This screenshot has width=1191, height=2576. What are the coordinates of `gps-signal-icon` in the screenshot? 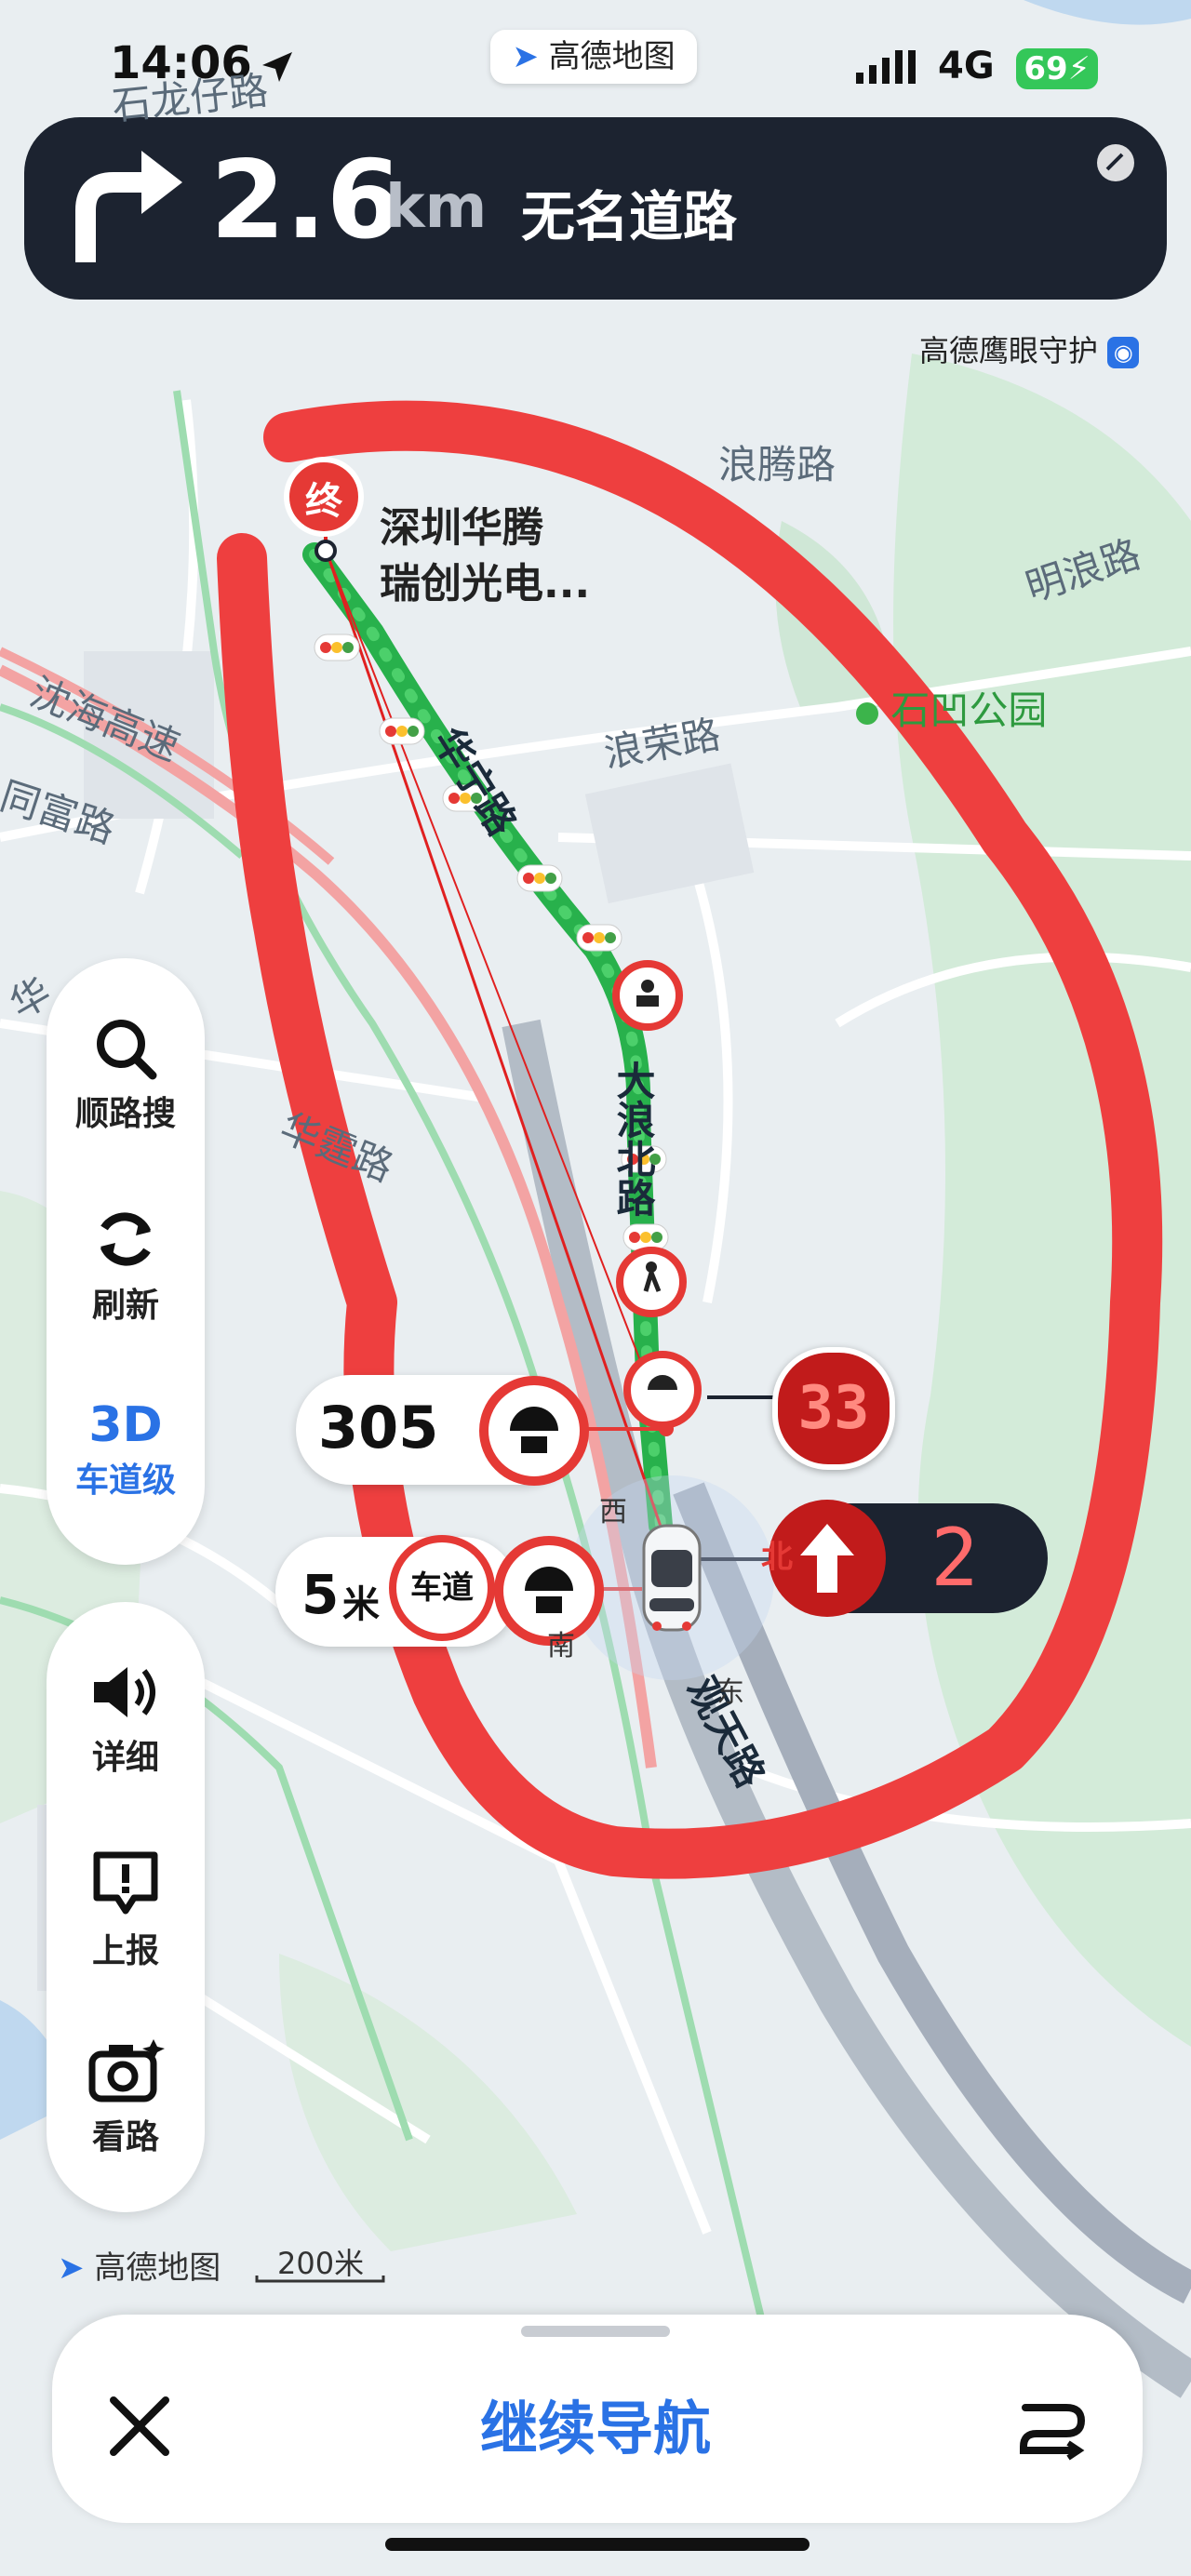 It's located at (1115, 162).